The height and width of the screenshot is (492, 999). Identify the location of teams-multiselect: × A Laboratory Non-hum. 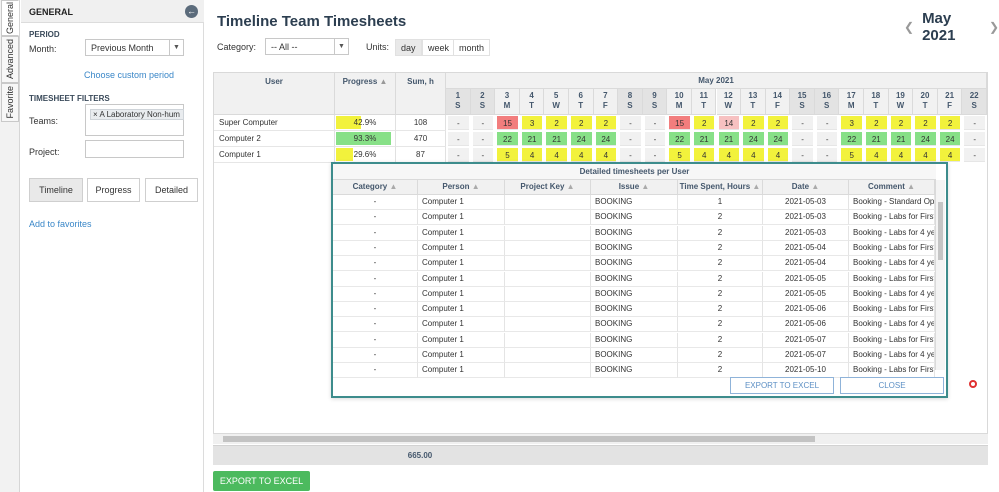
(134, 120).